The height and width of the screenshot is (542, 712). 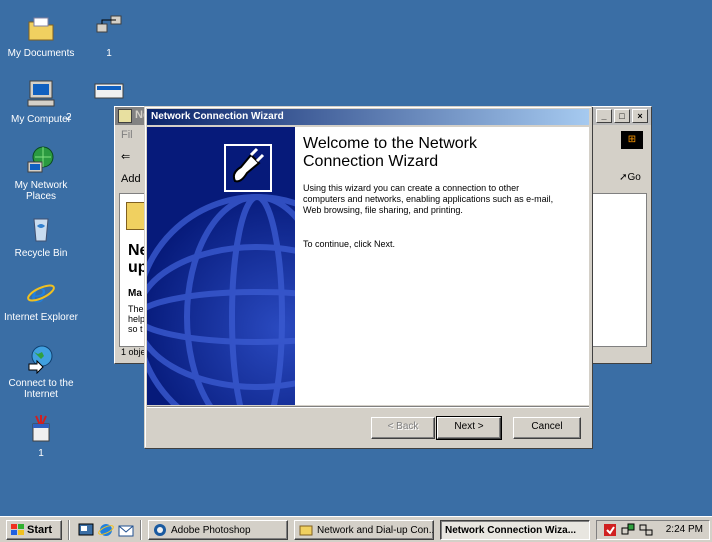 What do you see at coordinates (218, 530) in the screenshot?
I see `task-adobe-photoshop: Adobe Photoshop` at bounding box center [218, 530].